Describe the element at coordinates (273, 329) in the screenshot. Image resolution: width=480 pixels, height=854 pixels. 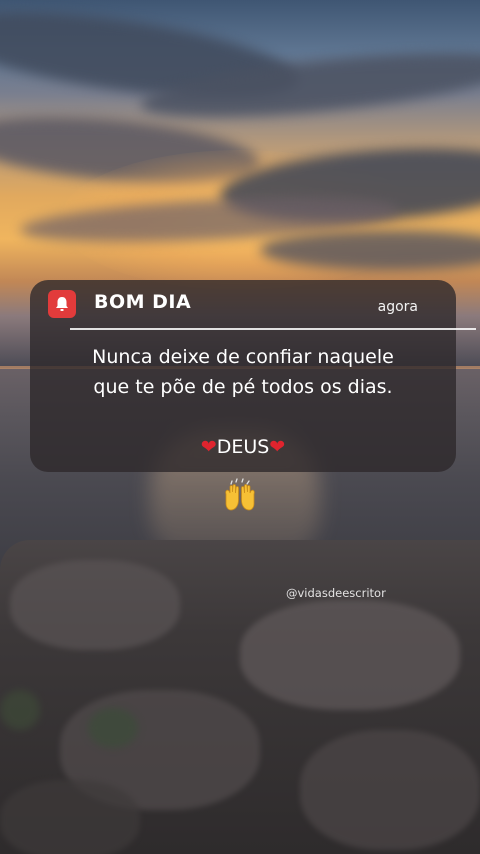
I see `divider` at that location.